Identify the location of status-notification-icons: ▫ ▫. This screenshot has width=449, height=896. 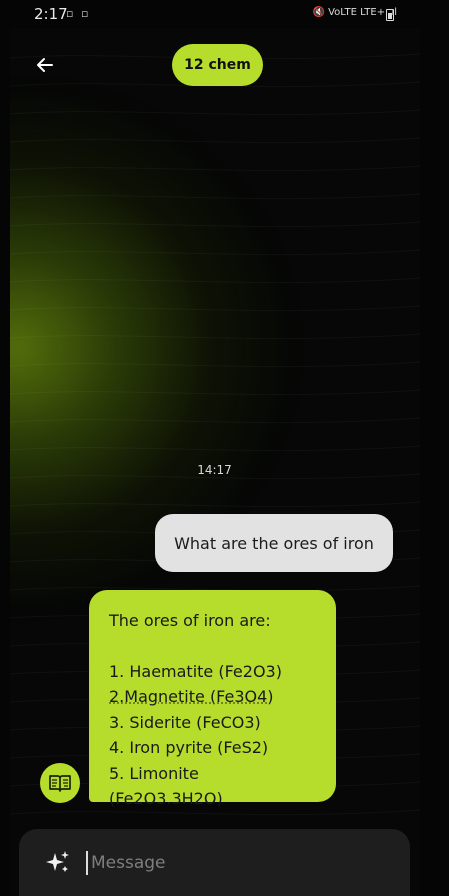
(78, 13).